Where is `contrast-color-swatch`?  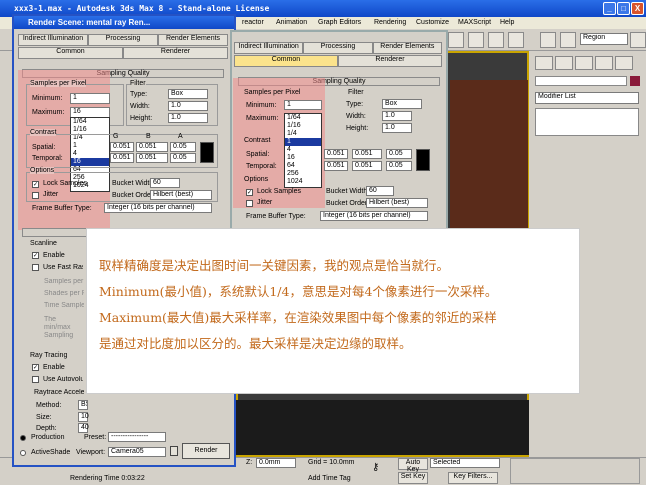 contrast-color-swatch is located at coordinates (207, 152).